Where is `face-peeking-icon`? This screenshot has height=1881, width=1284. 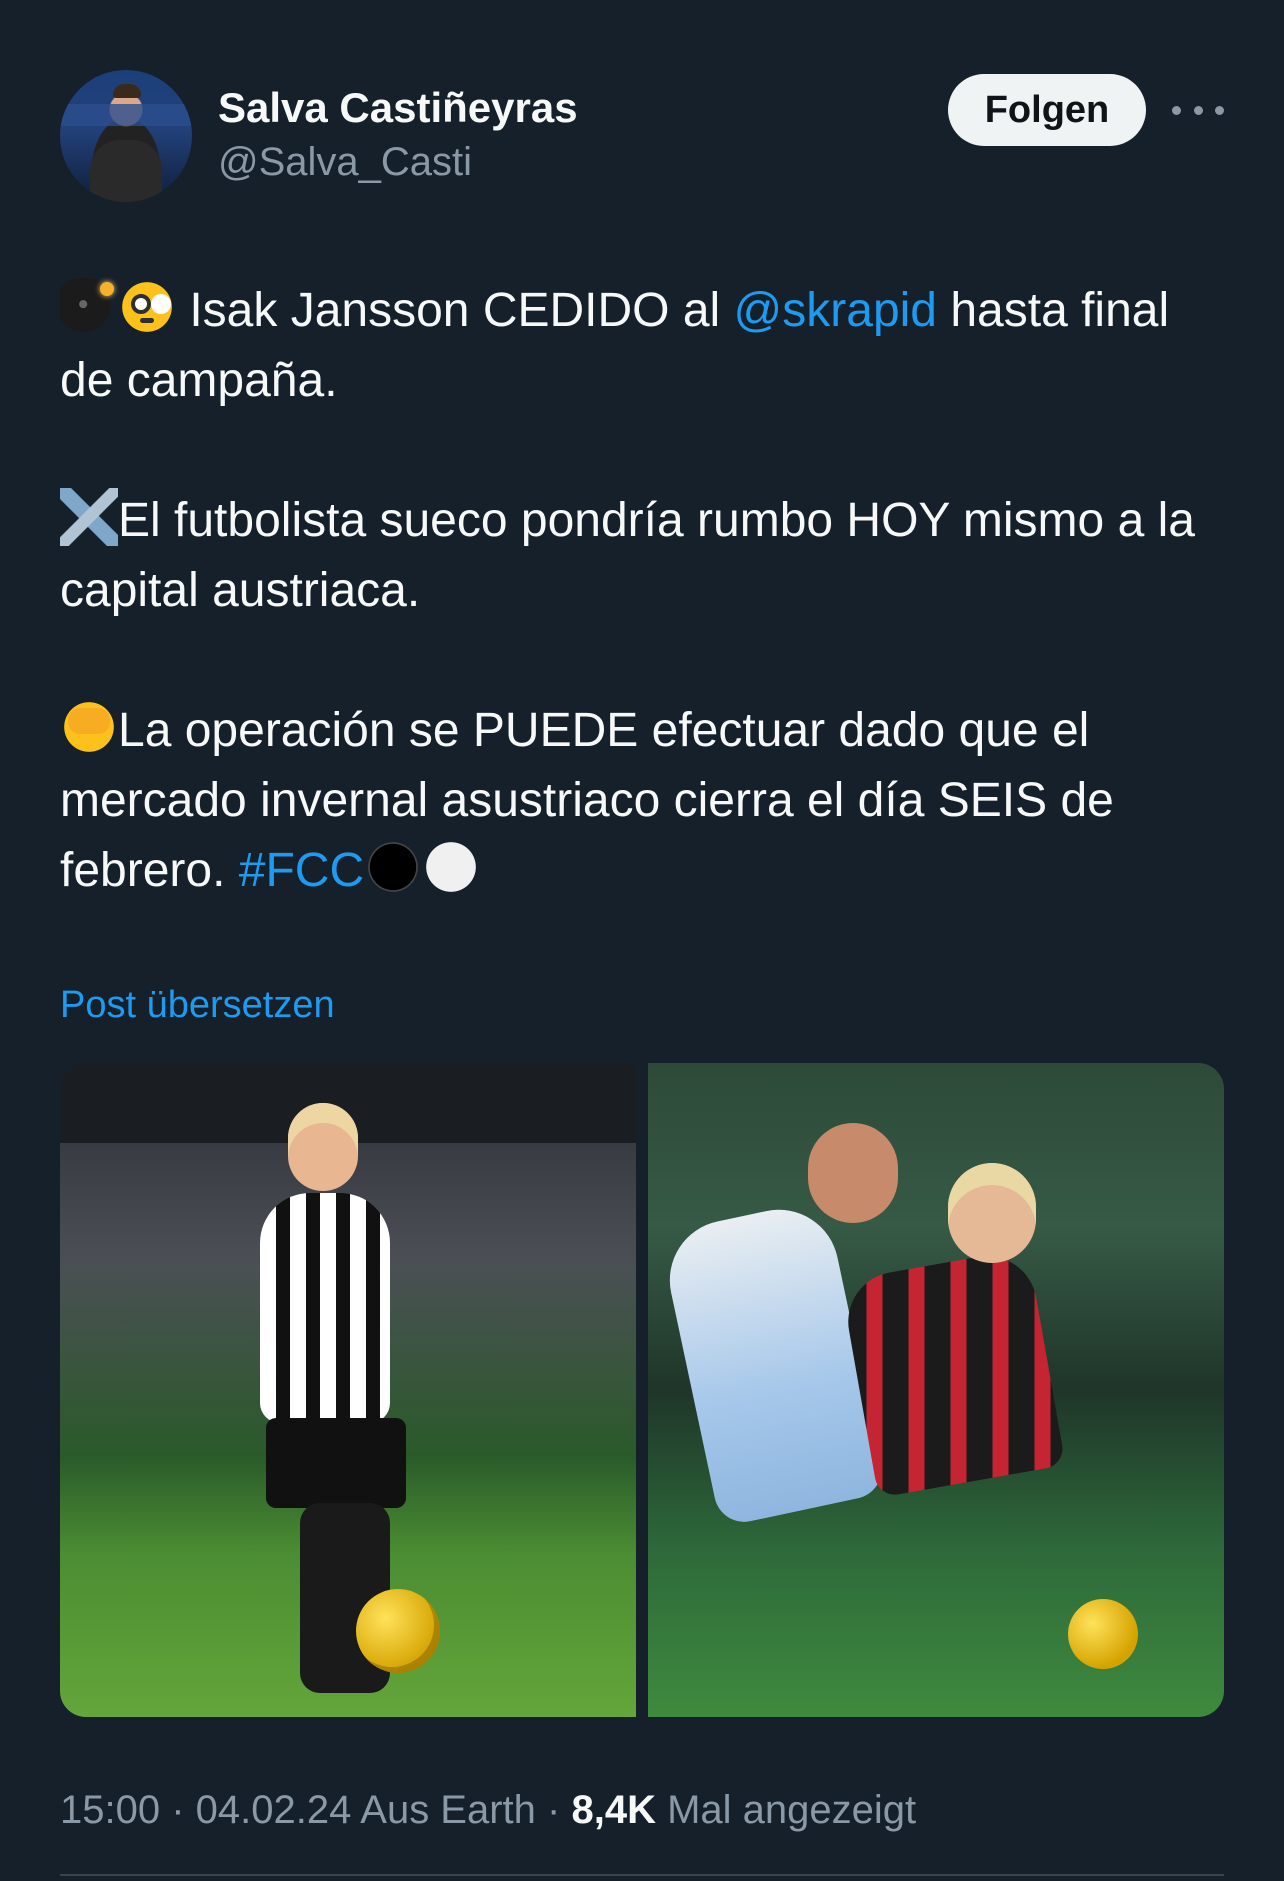
face-peeking-icon is located at coordinates (89, 727).